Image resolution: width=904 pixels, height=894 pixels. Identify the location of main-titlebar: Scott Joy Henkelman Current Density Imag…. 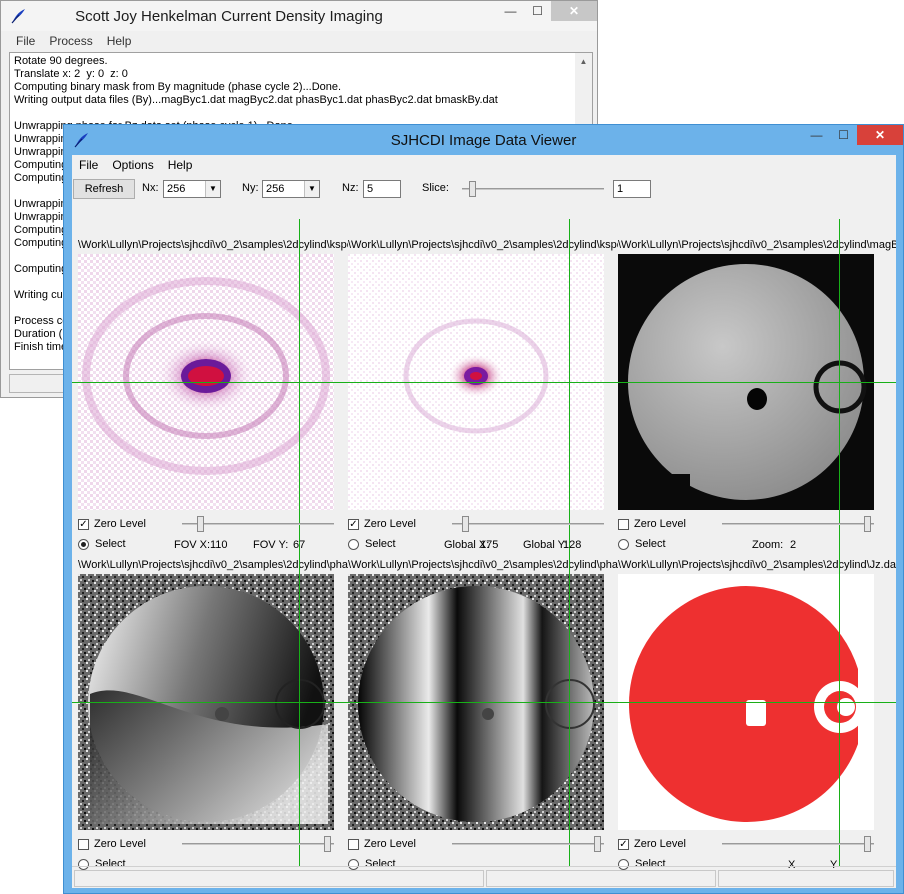
(299, 16).